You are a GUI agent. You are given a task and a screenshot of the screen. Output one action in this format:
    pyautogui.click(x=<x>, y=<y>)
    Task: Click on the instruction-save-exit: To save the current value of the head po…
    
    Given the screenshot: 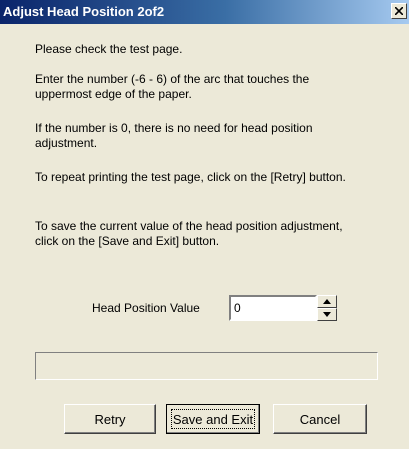 What is the action you would take?
    pyautogui.click(x=189, y=233)
    